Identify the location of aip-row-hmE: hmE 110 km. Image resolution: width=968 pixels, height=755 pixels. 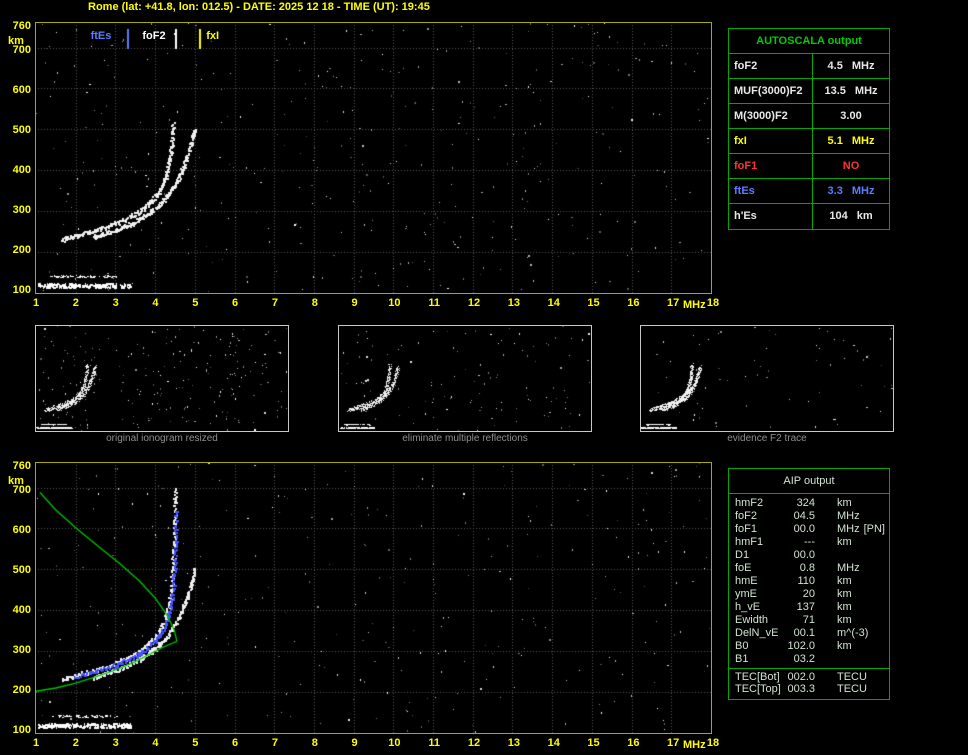
(809, 581).